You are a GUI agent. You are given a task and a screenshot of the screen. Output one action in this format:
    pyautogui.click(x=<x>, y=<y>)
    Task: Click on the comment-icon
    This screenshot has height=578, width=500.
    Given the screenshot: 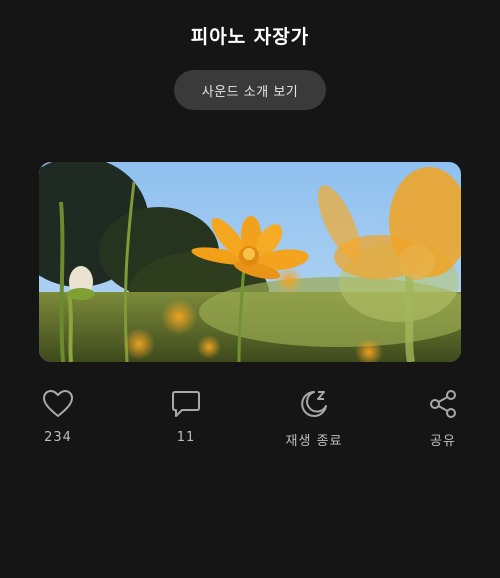 What is the action you would take?
    pyautogui.click(x=186, y=404)
    